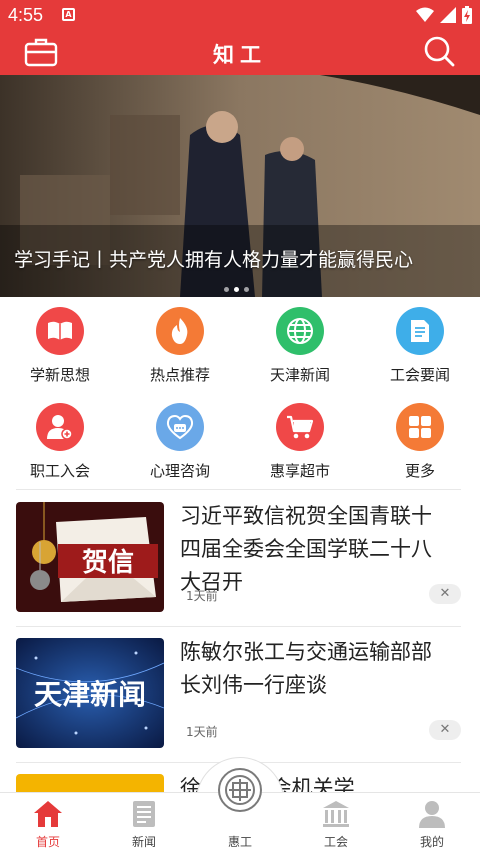 The image size is (480, 855). Describe the element at coordinates (60, 427) in the screenshot. I see `add-user-icon` at that location.